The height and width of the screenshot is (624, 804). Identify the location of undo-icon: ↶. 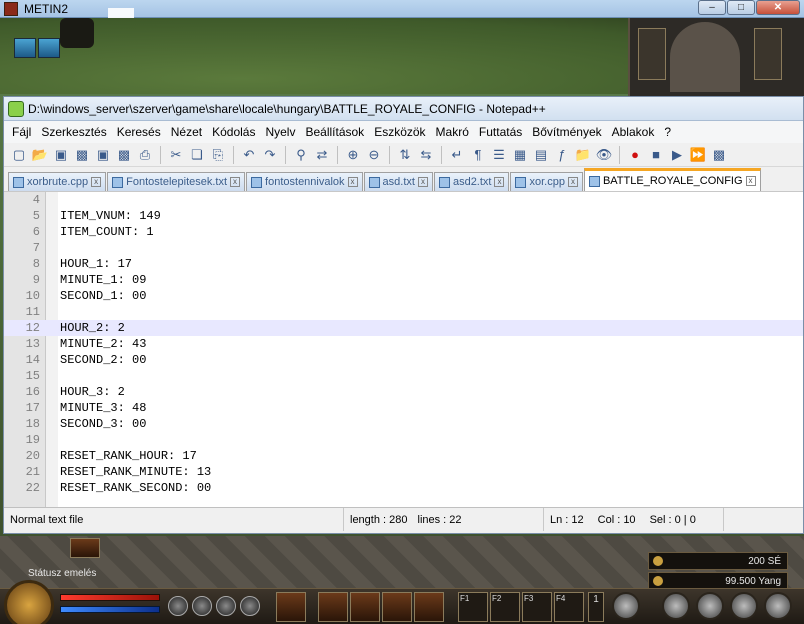
(249, 155).